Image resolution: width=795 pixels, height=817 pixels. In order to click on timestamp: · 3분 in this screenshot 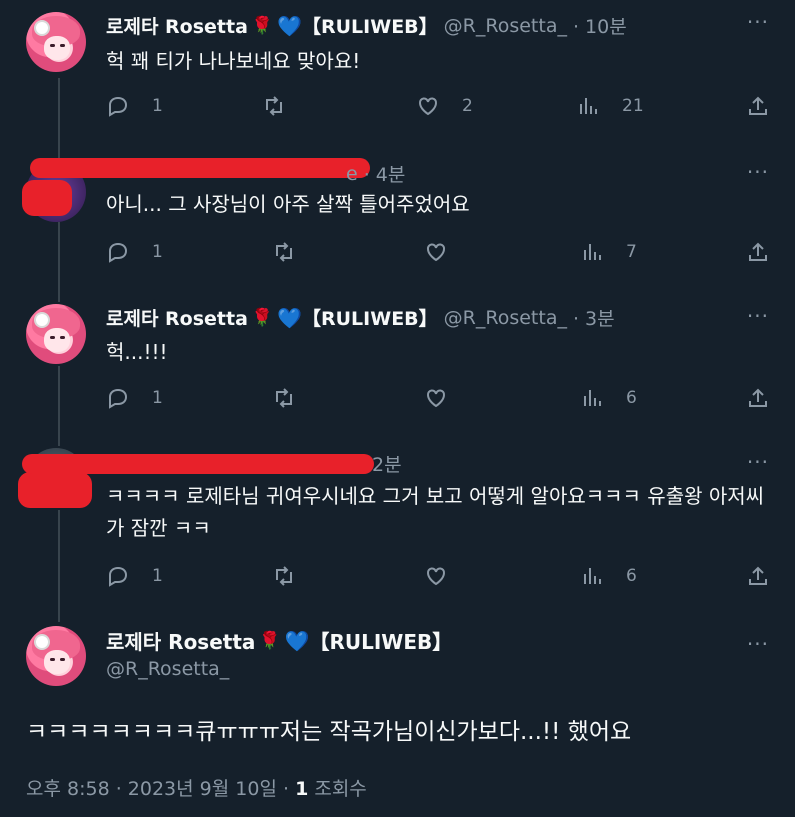, I will do `click(594, 317)`.